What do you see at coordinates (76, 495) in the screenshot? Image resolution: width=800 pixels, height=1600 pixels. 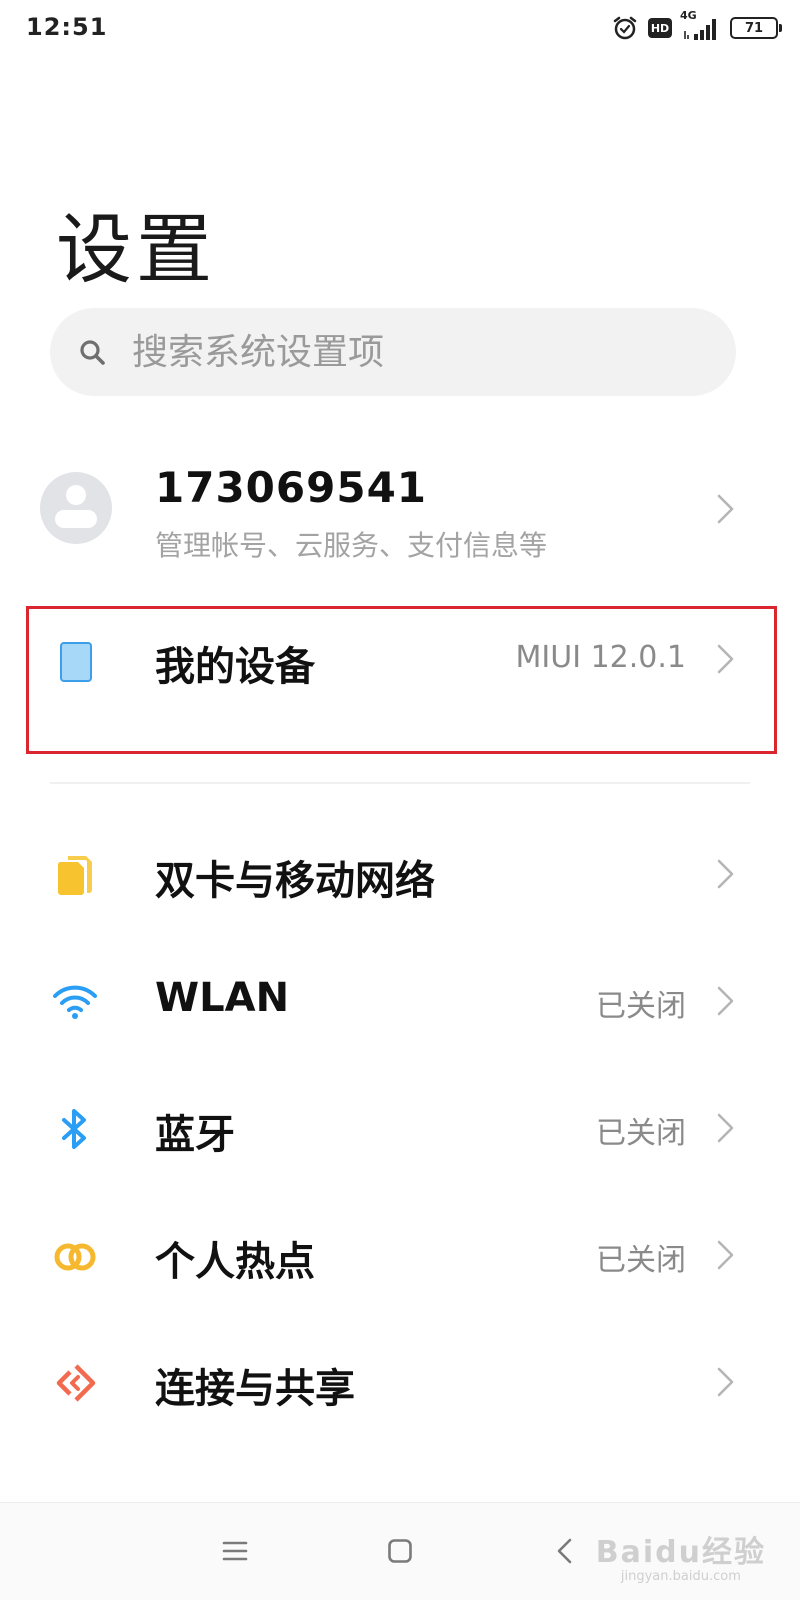 I see `avatar-head` at bounding box center [76, 495].